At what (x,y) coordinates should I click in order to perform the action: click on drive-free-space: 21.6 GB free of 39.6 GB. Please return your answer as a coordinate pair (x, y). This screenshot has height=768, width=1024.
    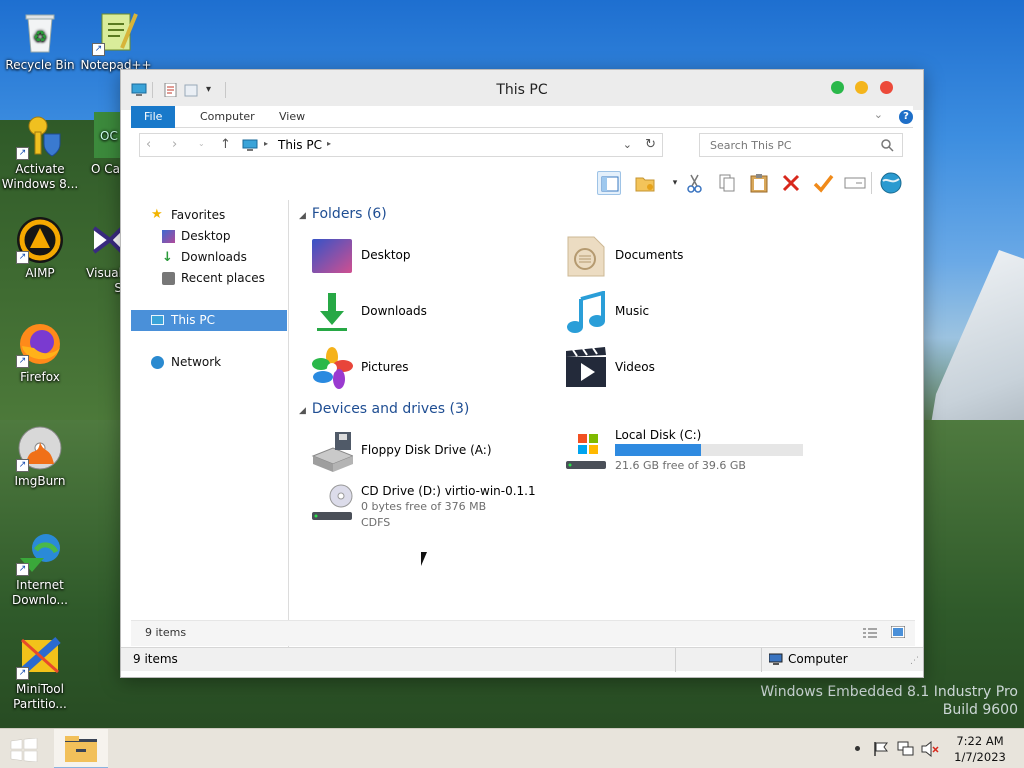
    Looking at the image, I should click on (680, 465).